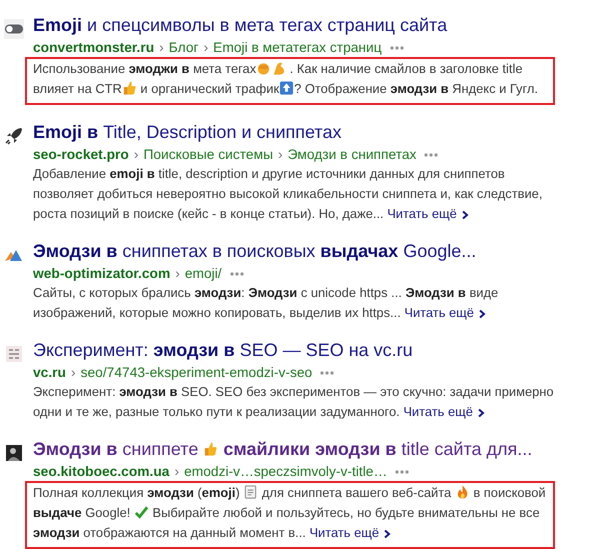  What do you see at coordinates (288, 194) in the screenshot?
I see `result-snippet: Добавление emoji в title, description и другие источники данных для сниппетов позволяет добиться невероятно высокой кликабельности сниппета и, как следствие, роста позиций в поиске (кейс - в конце статьи). Но, даже... Читать ещё` at bounding box center [288, 194].